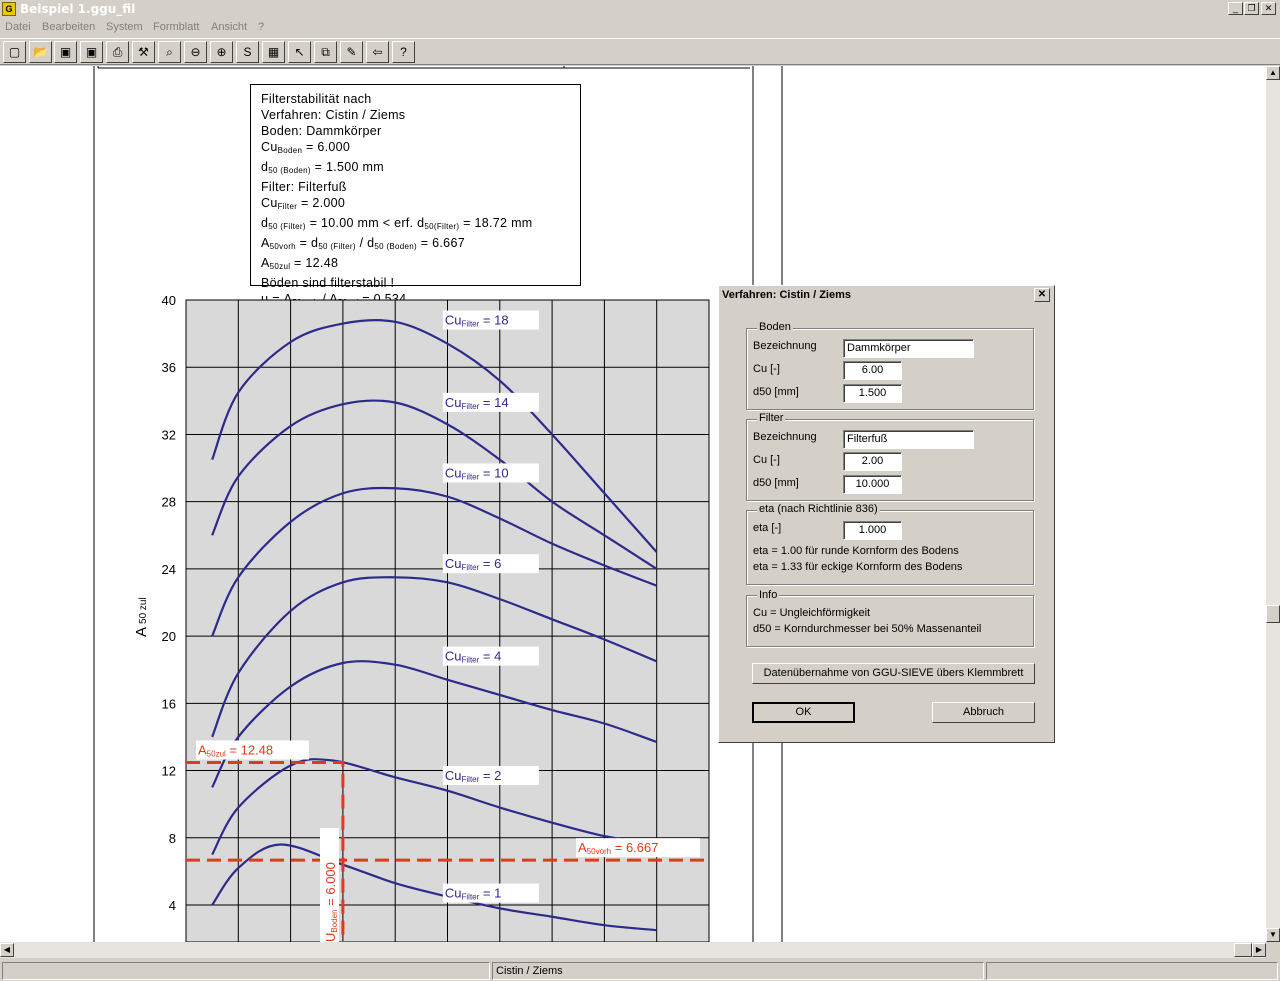  I want to click on filter-group-label: Filter, so click(771, 418).